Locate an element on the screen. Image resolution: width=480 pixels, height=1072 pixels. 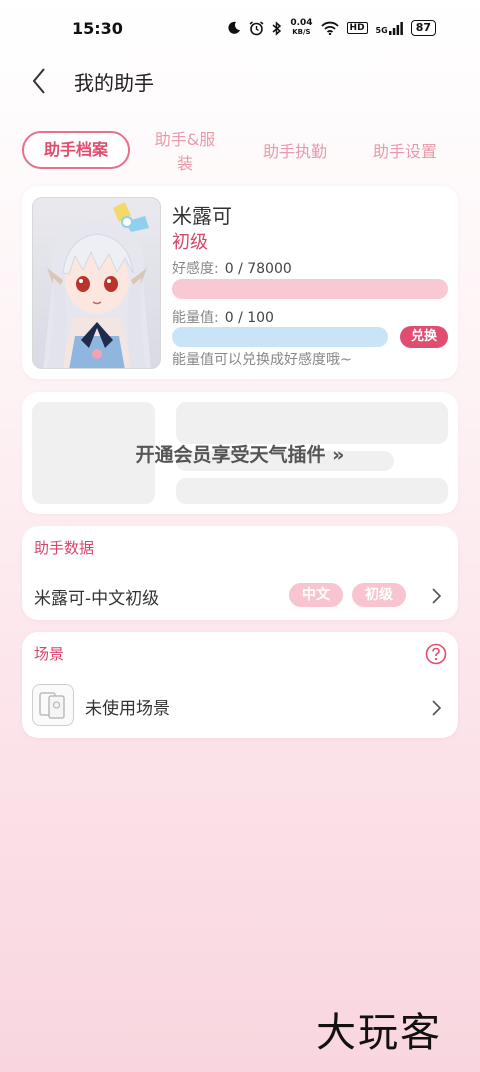
exchange-button: 兑换 is located at coordinates (424, 337).